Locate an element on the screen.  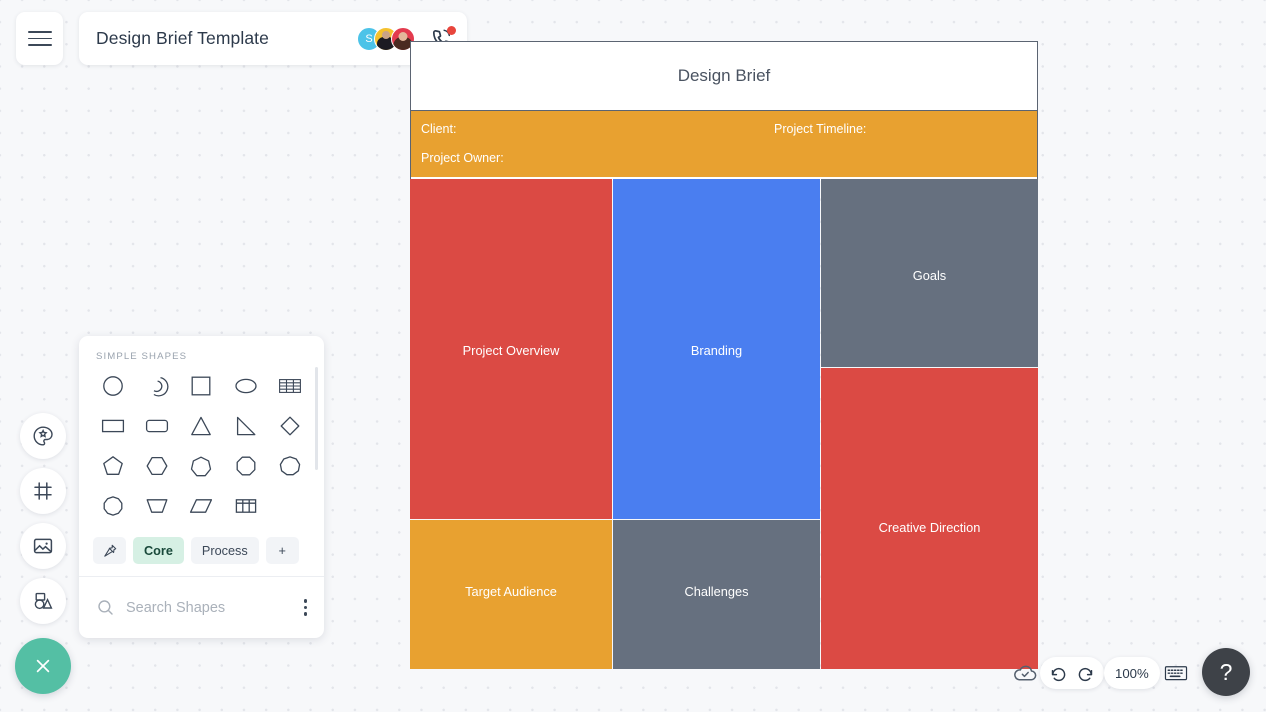
block-challenges: Challenges is located at coordinates (716, 594).